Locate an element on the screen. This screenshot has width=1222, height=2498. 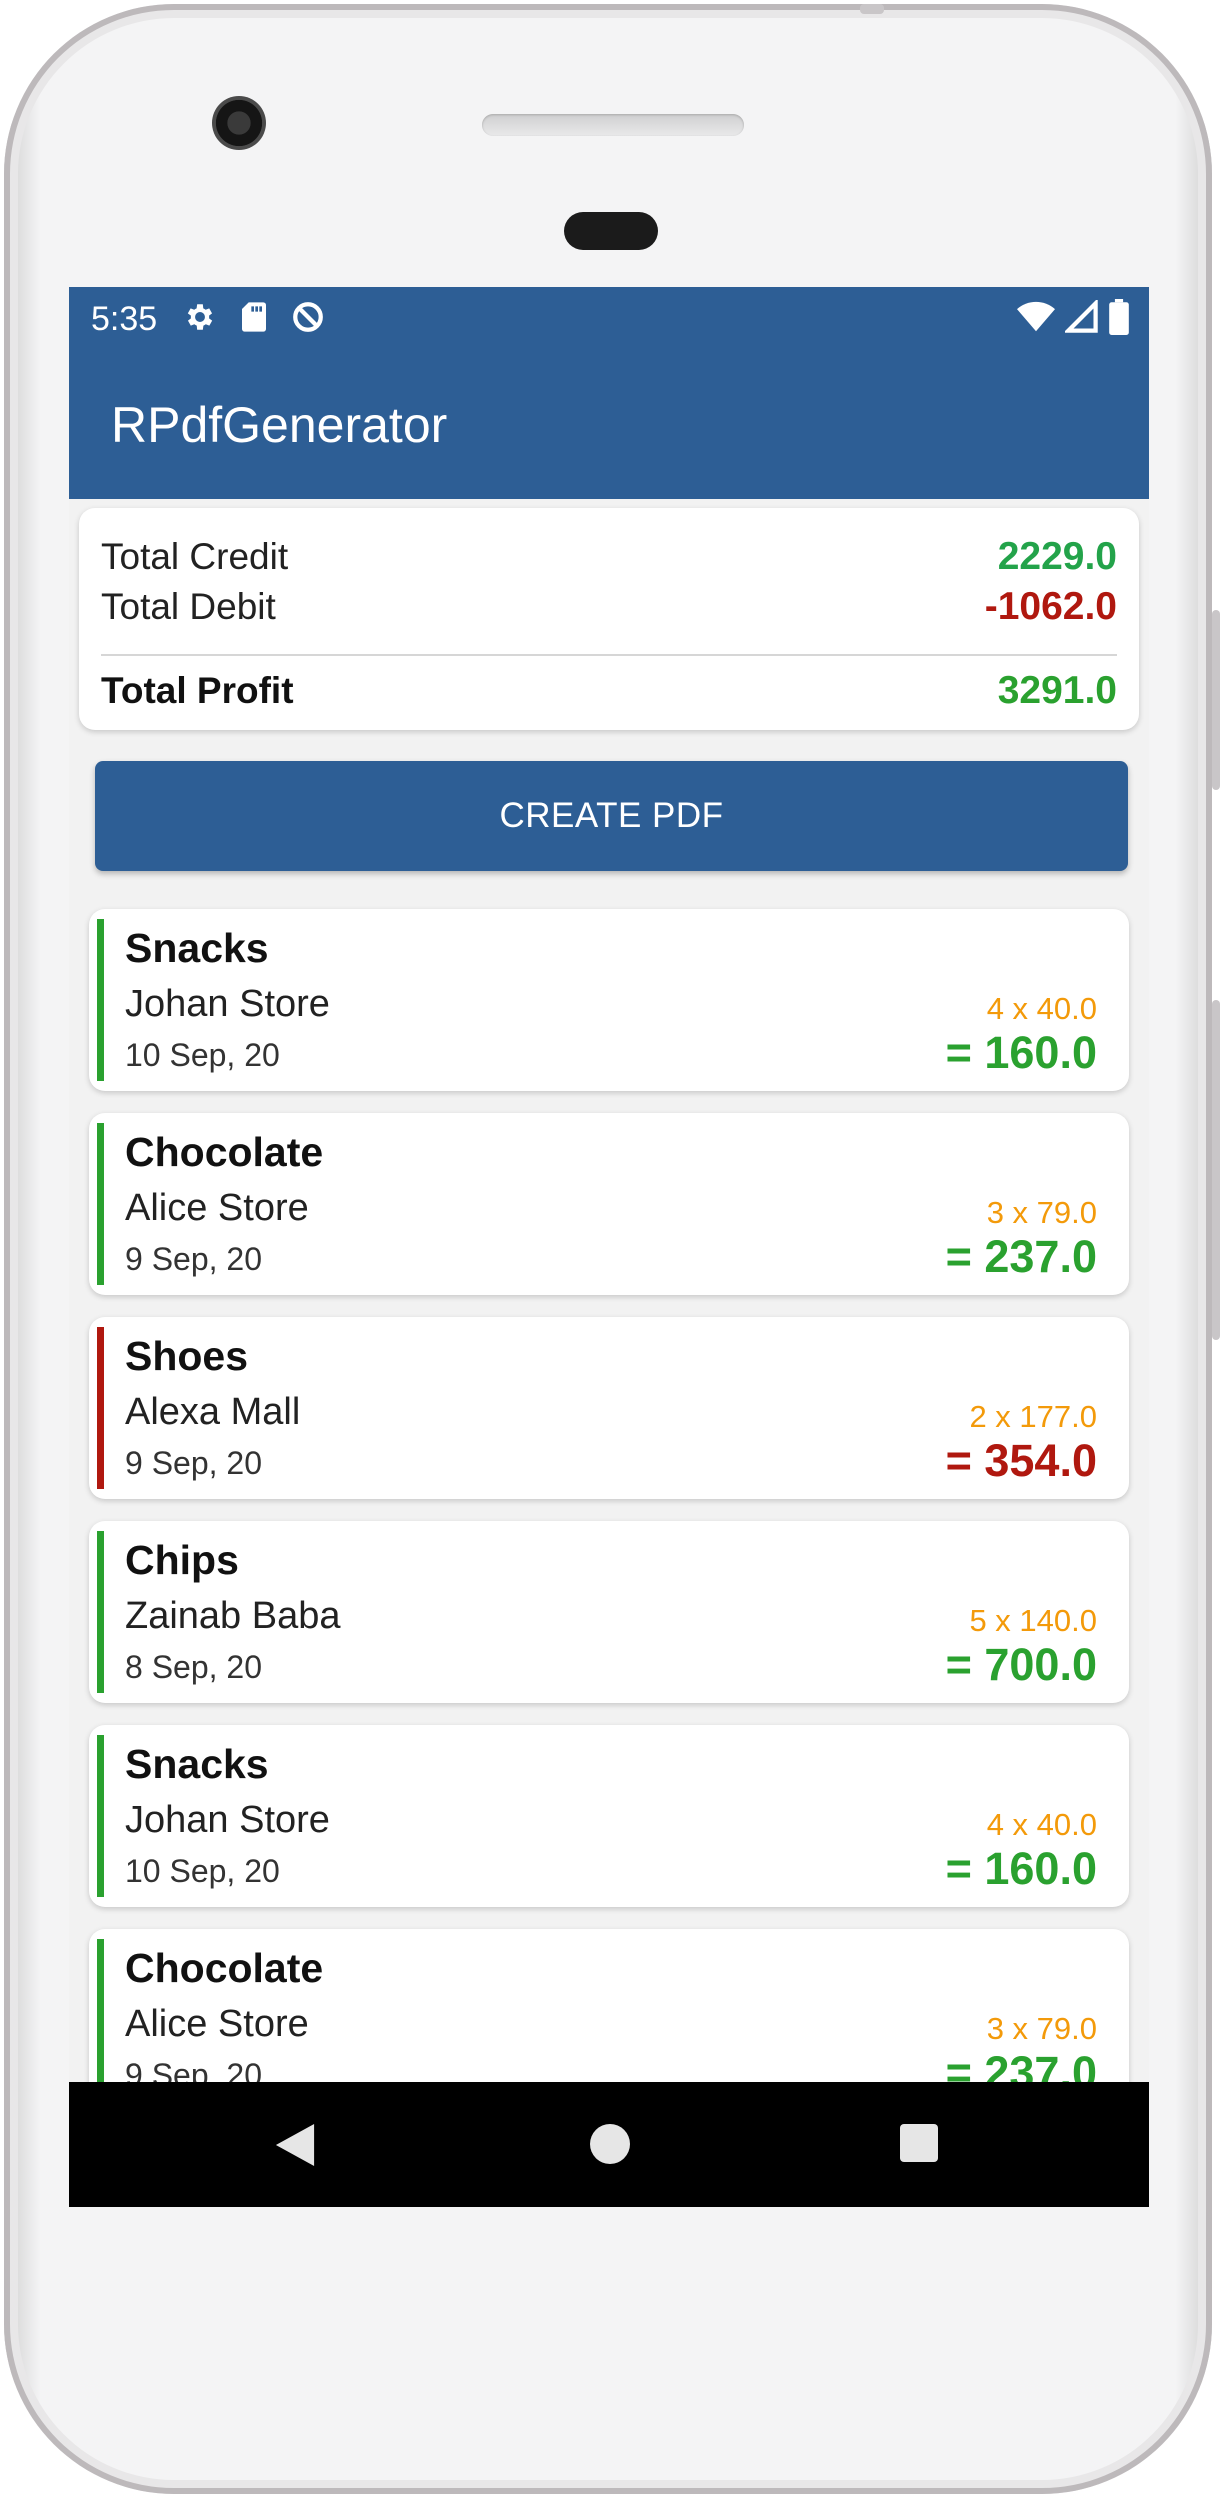
quantity-price: 5 x 140.0 is located at coordinates (1033, 1620).